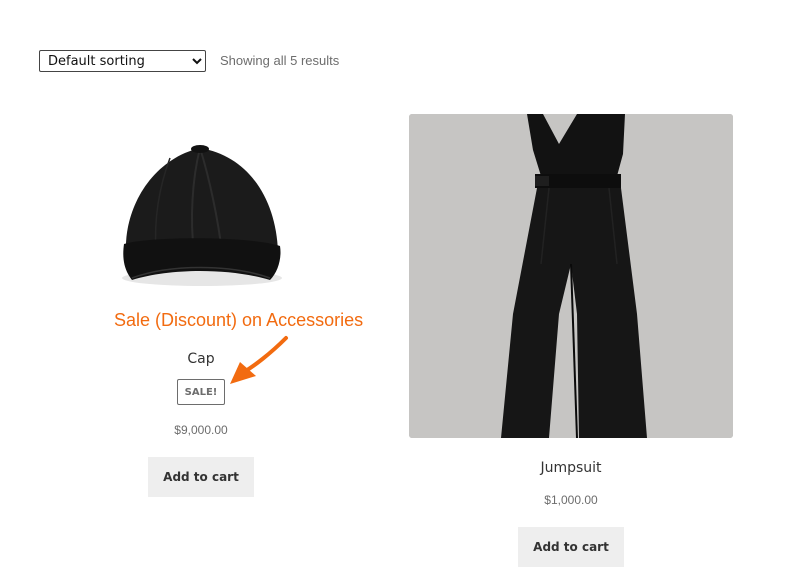 The height and width of the screenshot is (580, 796). I want to click on cap-product-image, so click(201, 215).